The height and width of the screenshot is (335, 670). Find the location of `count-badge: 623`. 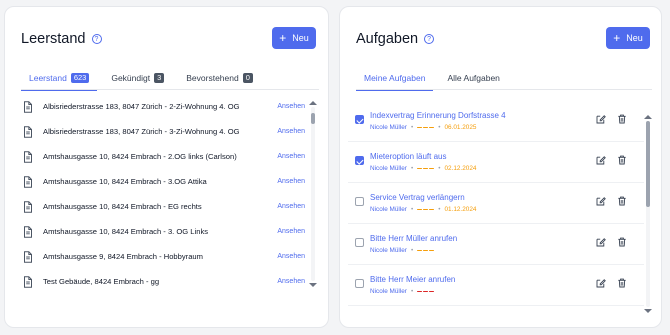

count-badge: 623 is located at coordinates (80, 78).